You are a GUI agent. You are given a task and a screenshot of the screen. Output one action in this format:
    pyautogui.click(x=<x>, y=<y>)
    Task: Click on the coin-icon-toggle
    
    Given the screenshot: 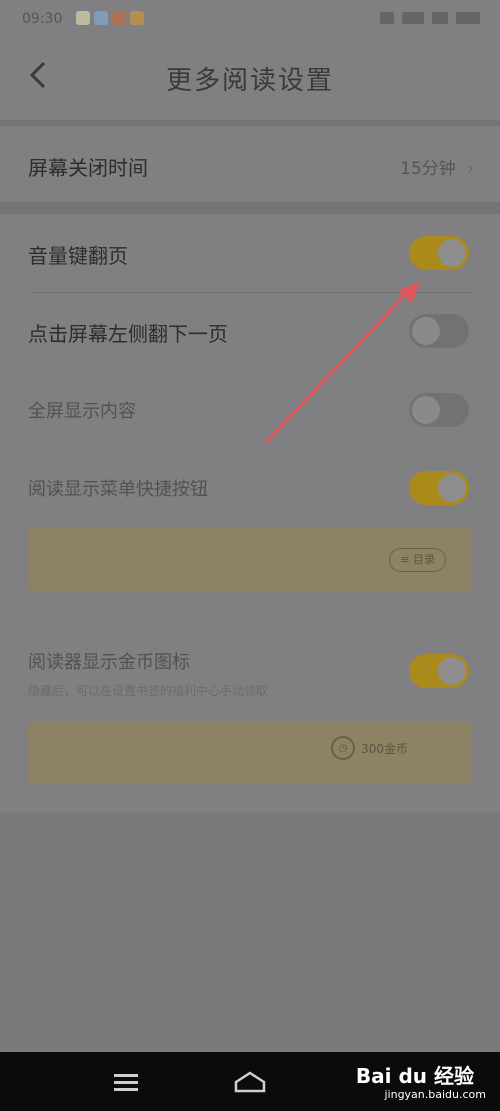 What is the action you would take?
    pyautogui.click(x=439, y=671)
    